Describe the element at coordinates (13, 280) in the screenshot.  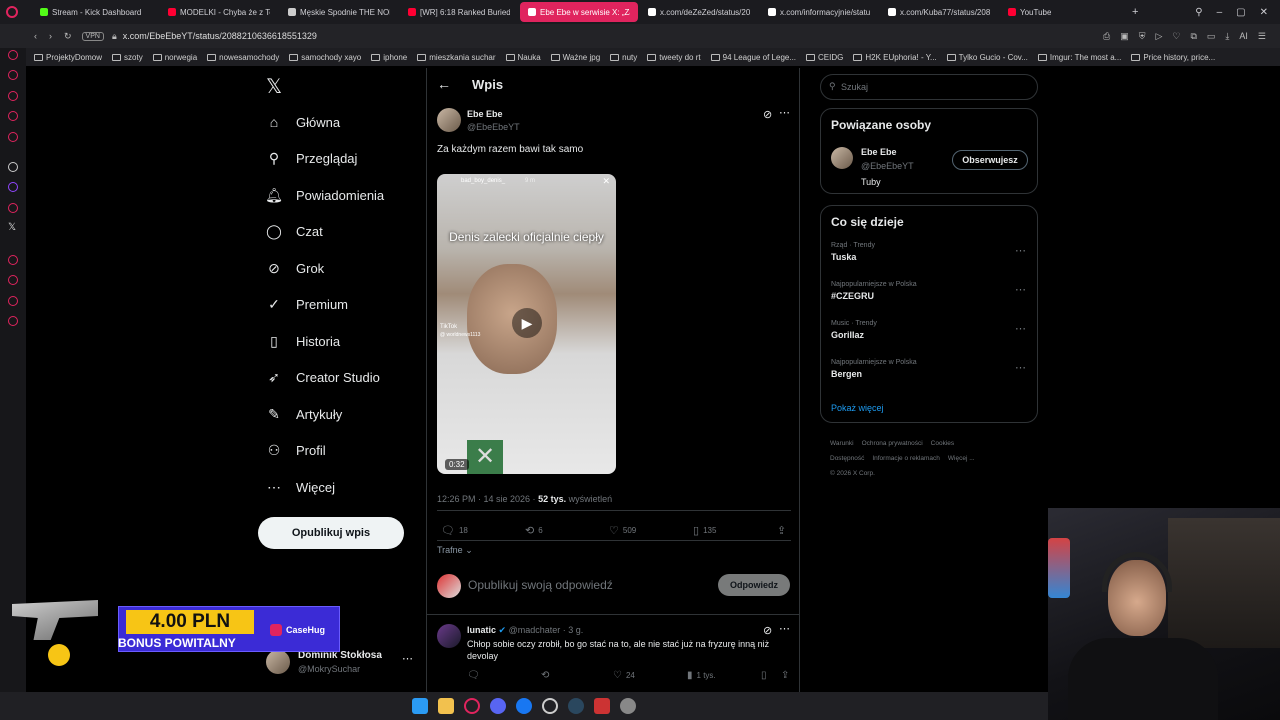
I see `history-icon` at that location.